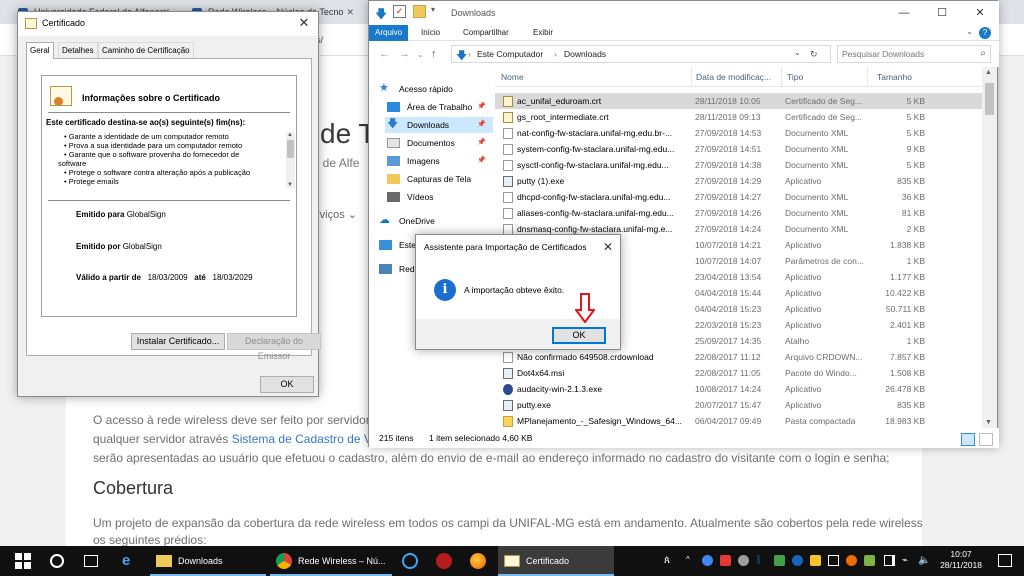  I want to click on volume-icon: 🔈, so click(924, 560).